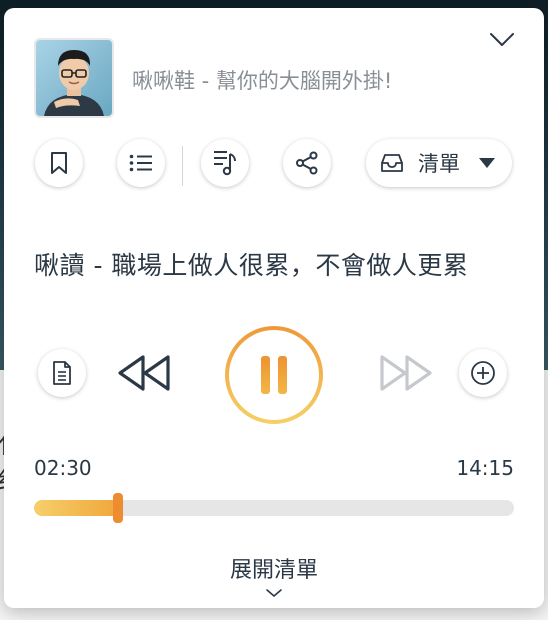  I want to click on save-to-list-dropdown: 清單, so click(439, 163).